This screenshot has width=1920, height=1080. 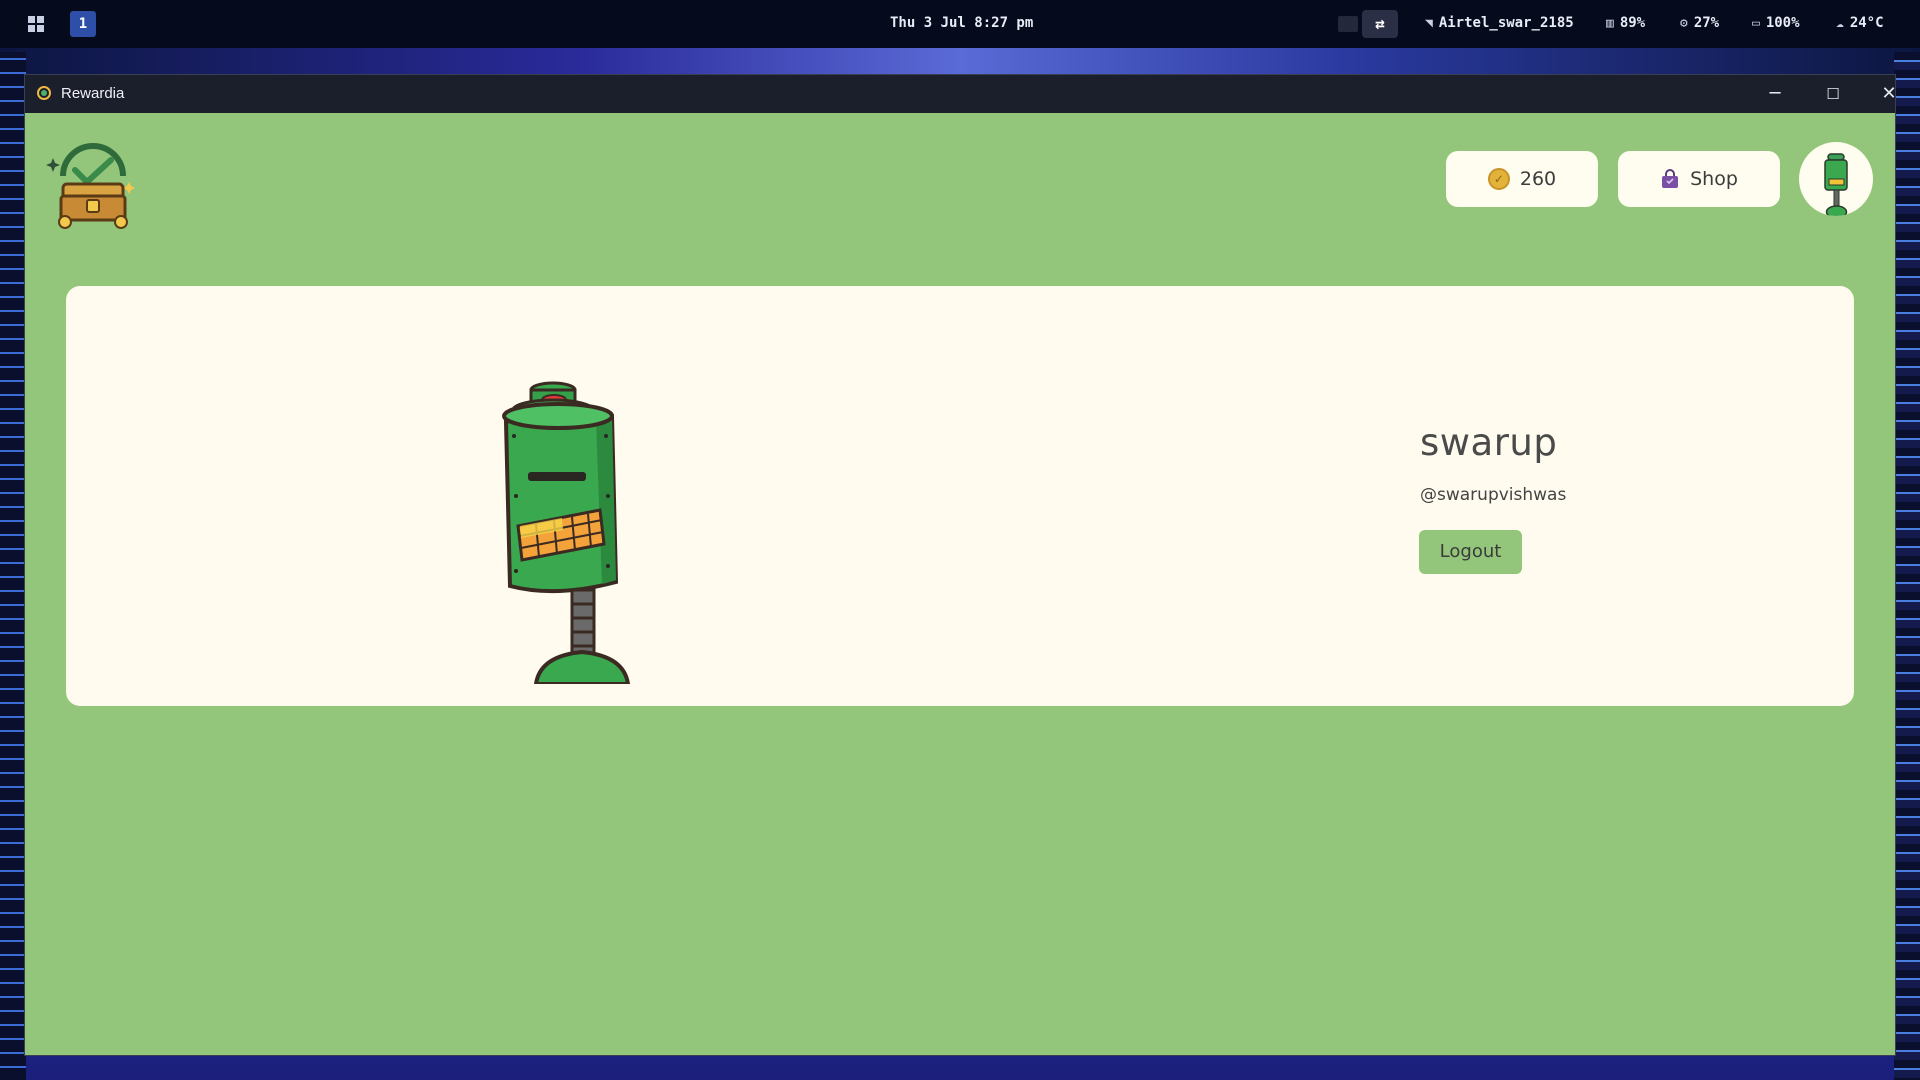 What do you see at coordinates (1706, 23) in the screenshot?
I see `cpu-value: 27%` at bounding box center [1706, 23].